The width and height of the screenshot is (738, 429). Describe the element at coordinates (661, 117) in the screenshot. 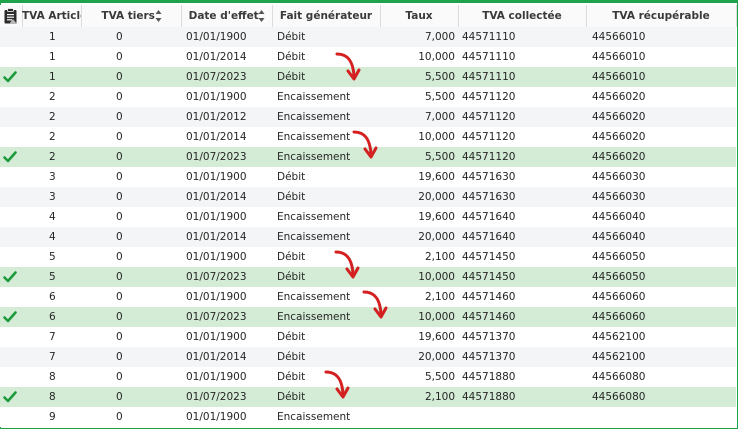

I see `cell-recuperable: 44566020` at that location.